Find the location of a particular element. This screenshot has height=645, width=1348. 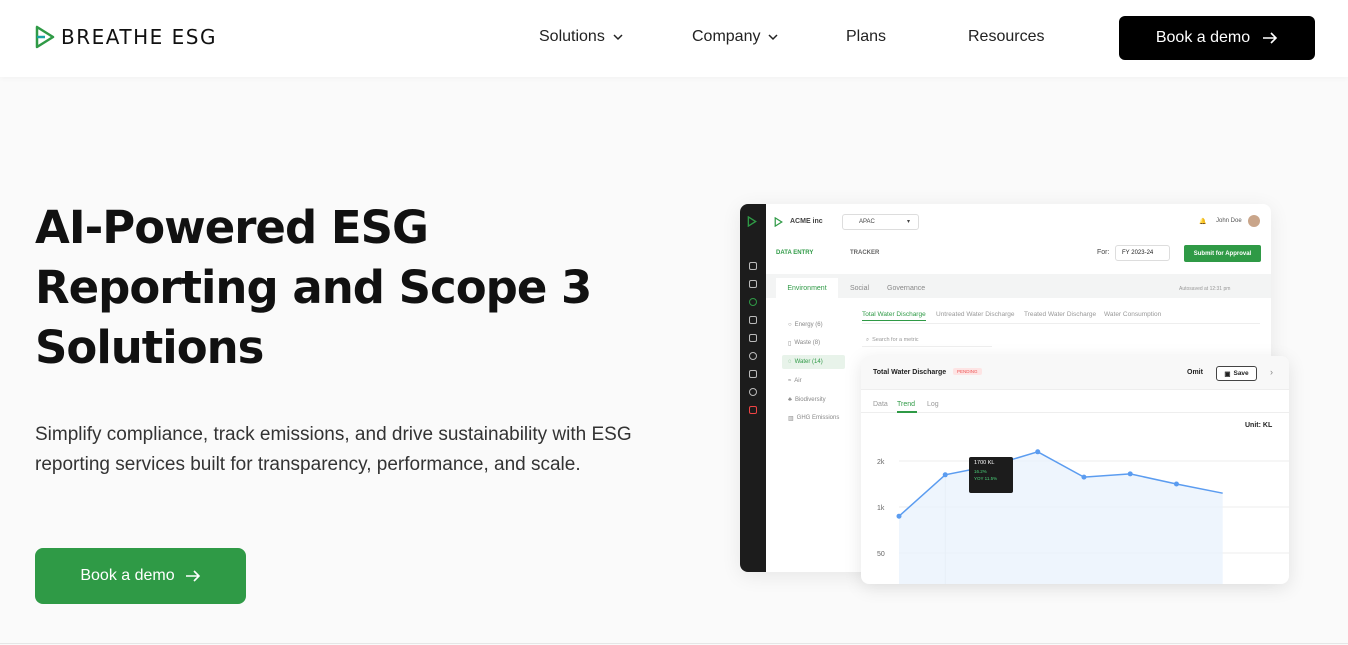

save-button: ▣ Save is located at coordinates (1236, 373).